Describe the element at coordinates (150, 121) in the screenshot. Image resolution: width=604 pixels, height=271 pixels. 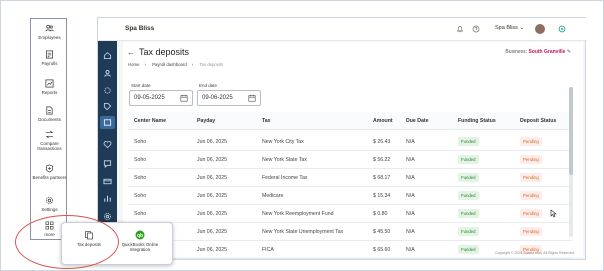
I see `column-header: Center Name` at that location.